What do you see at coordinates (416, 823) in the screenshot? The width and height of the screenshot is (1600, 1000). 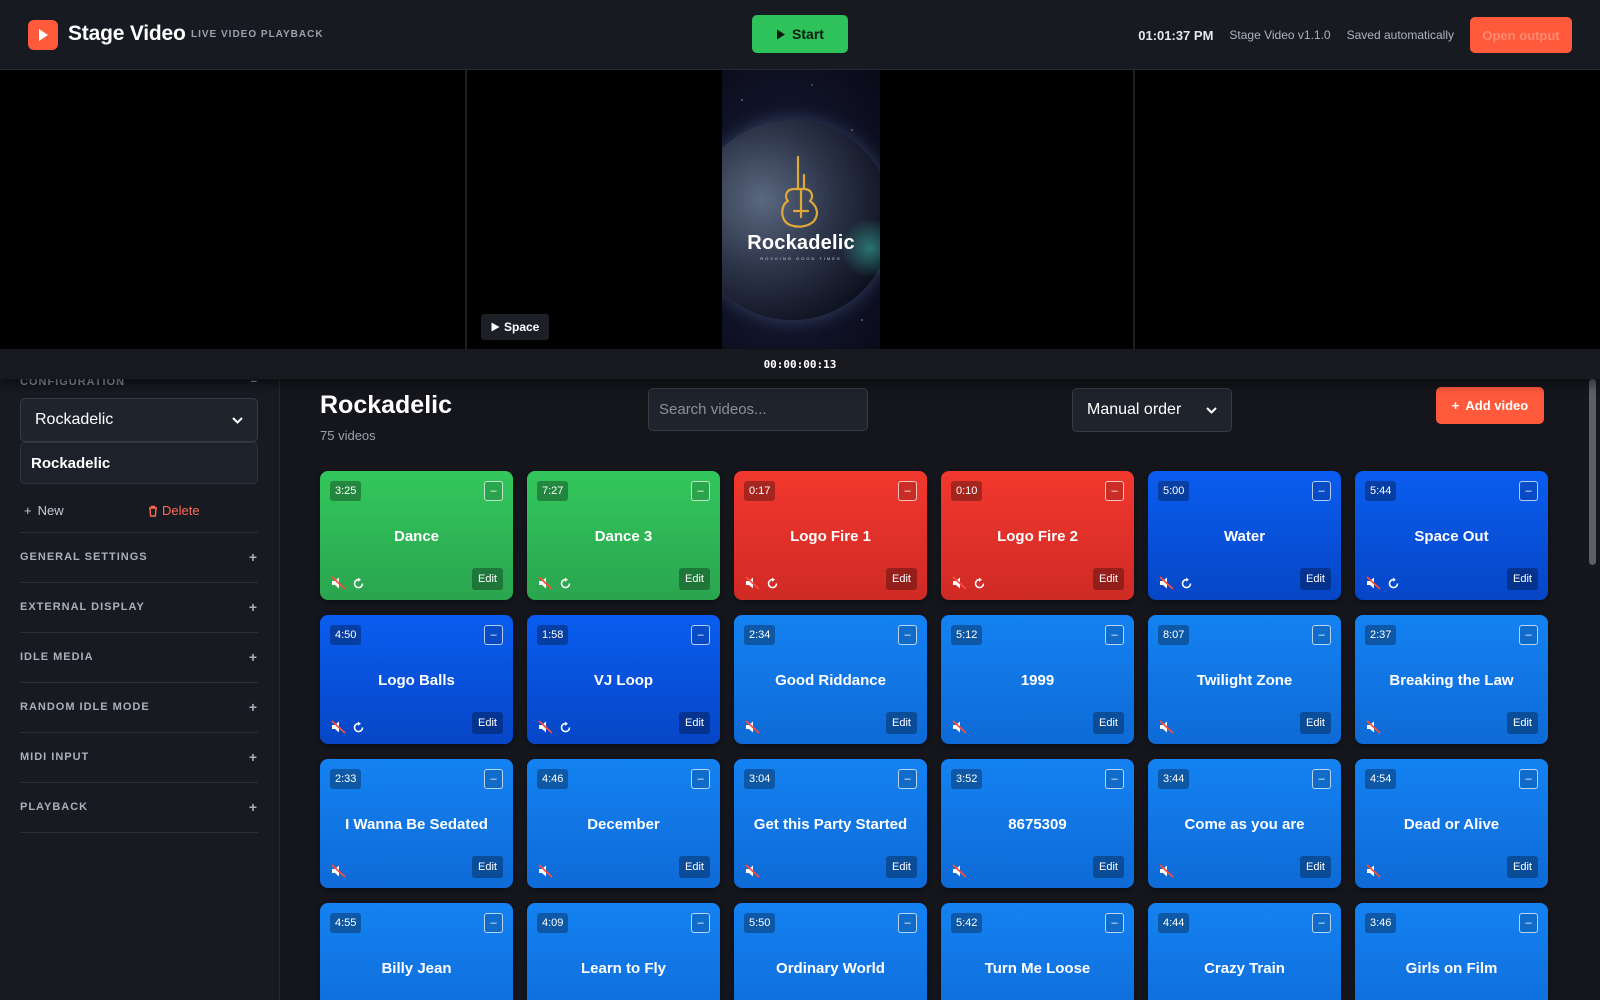 I see `video-card: 2:33 – I Wanna Be Sedated Edit` at bounding box center [416, 823].